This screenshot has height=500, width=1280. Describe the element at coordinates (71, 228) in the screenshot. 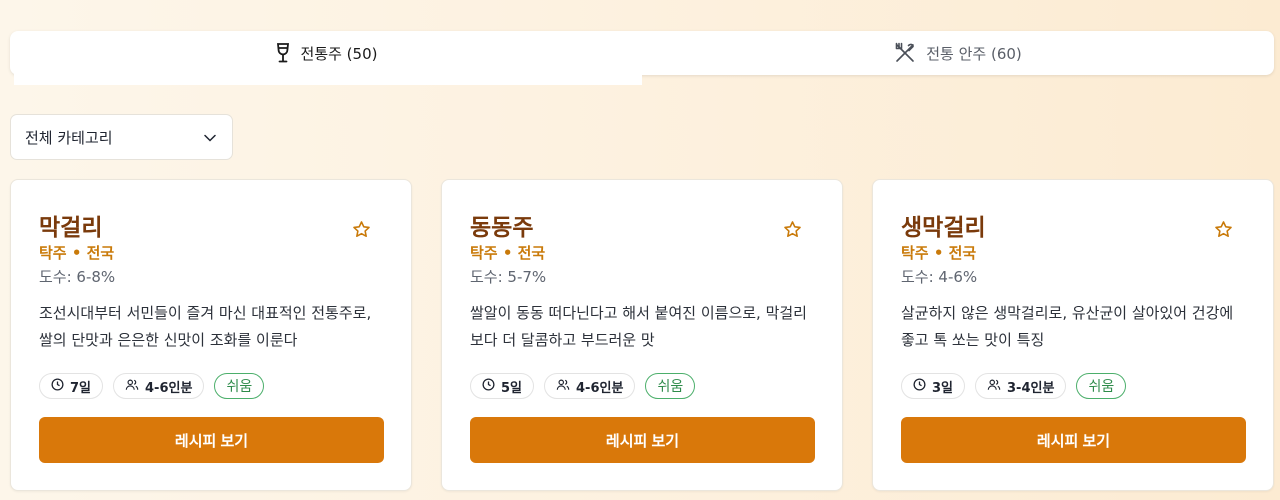

I see `card-title: 막걸리` at that location.